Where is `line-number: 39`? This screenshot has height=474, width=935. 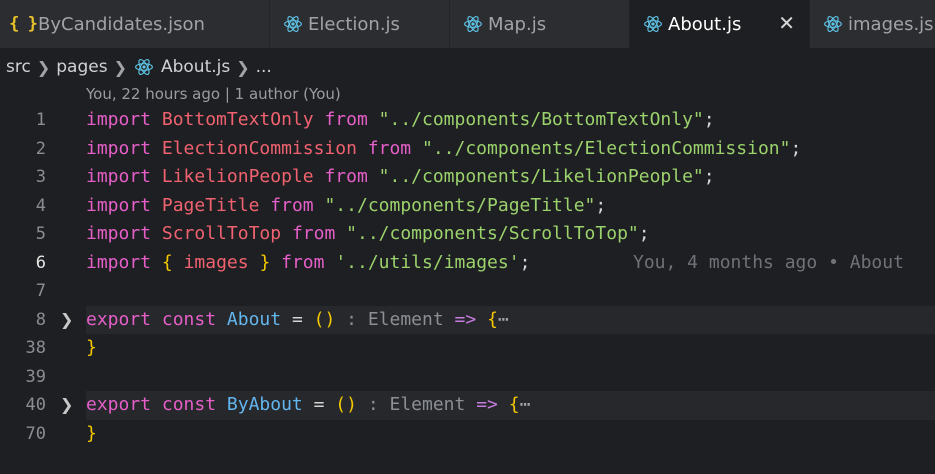 line-number: 39 is located at coordinates (35, 376).